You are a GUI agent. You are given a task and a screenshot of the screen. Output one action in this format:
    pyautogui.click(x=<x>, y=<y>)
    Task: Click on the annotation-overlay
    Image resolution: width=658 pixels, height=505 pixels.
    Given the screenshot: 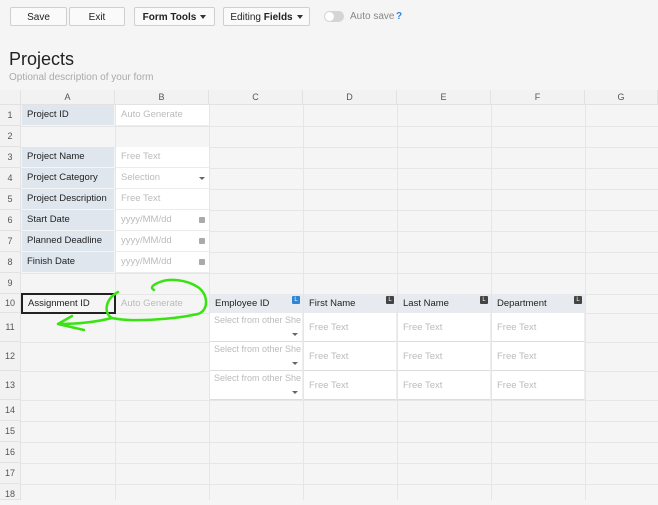 What is the action you would take?
    pyautogui.click(x=132, y=305)
    